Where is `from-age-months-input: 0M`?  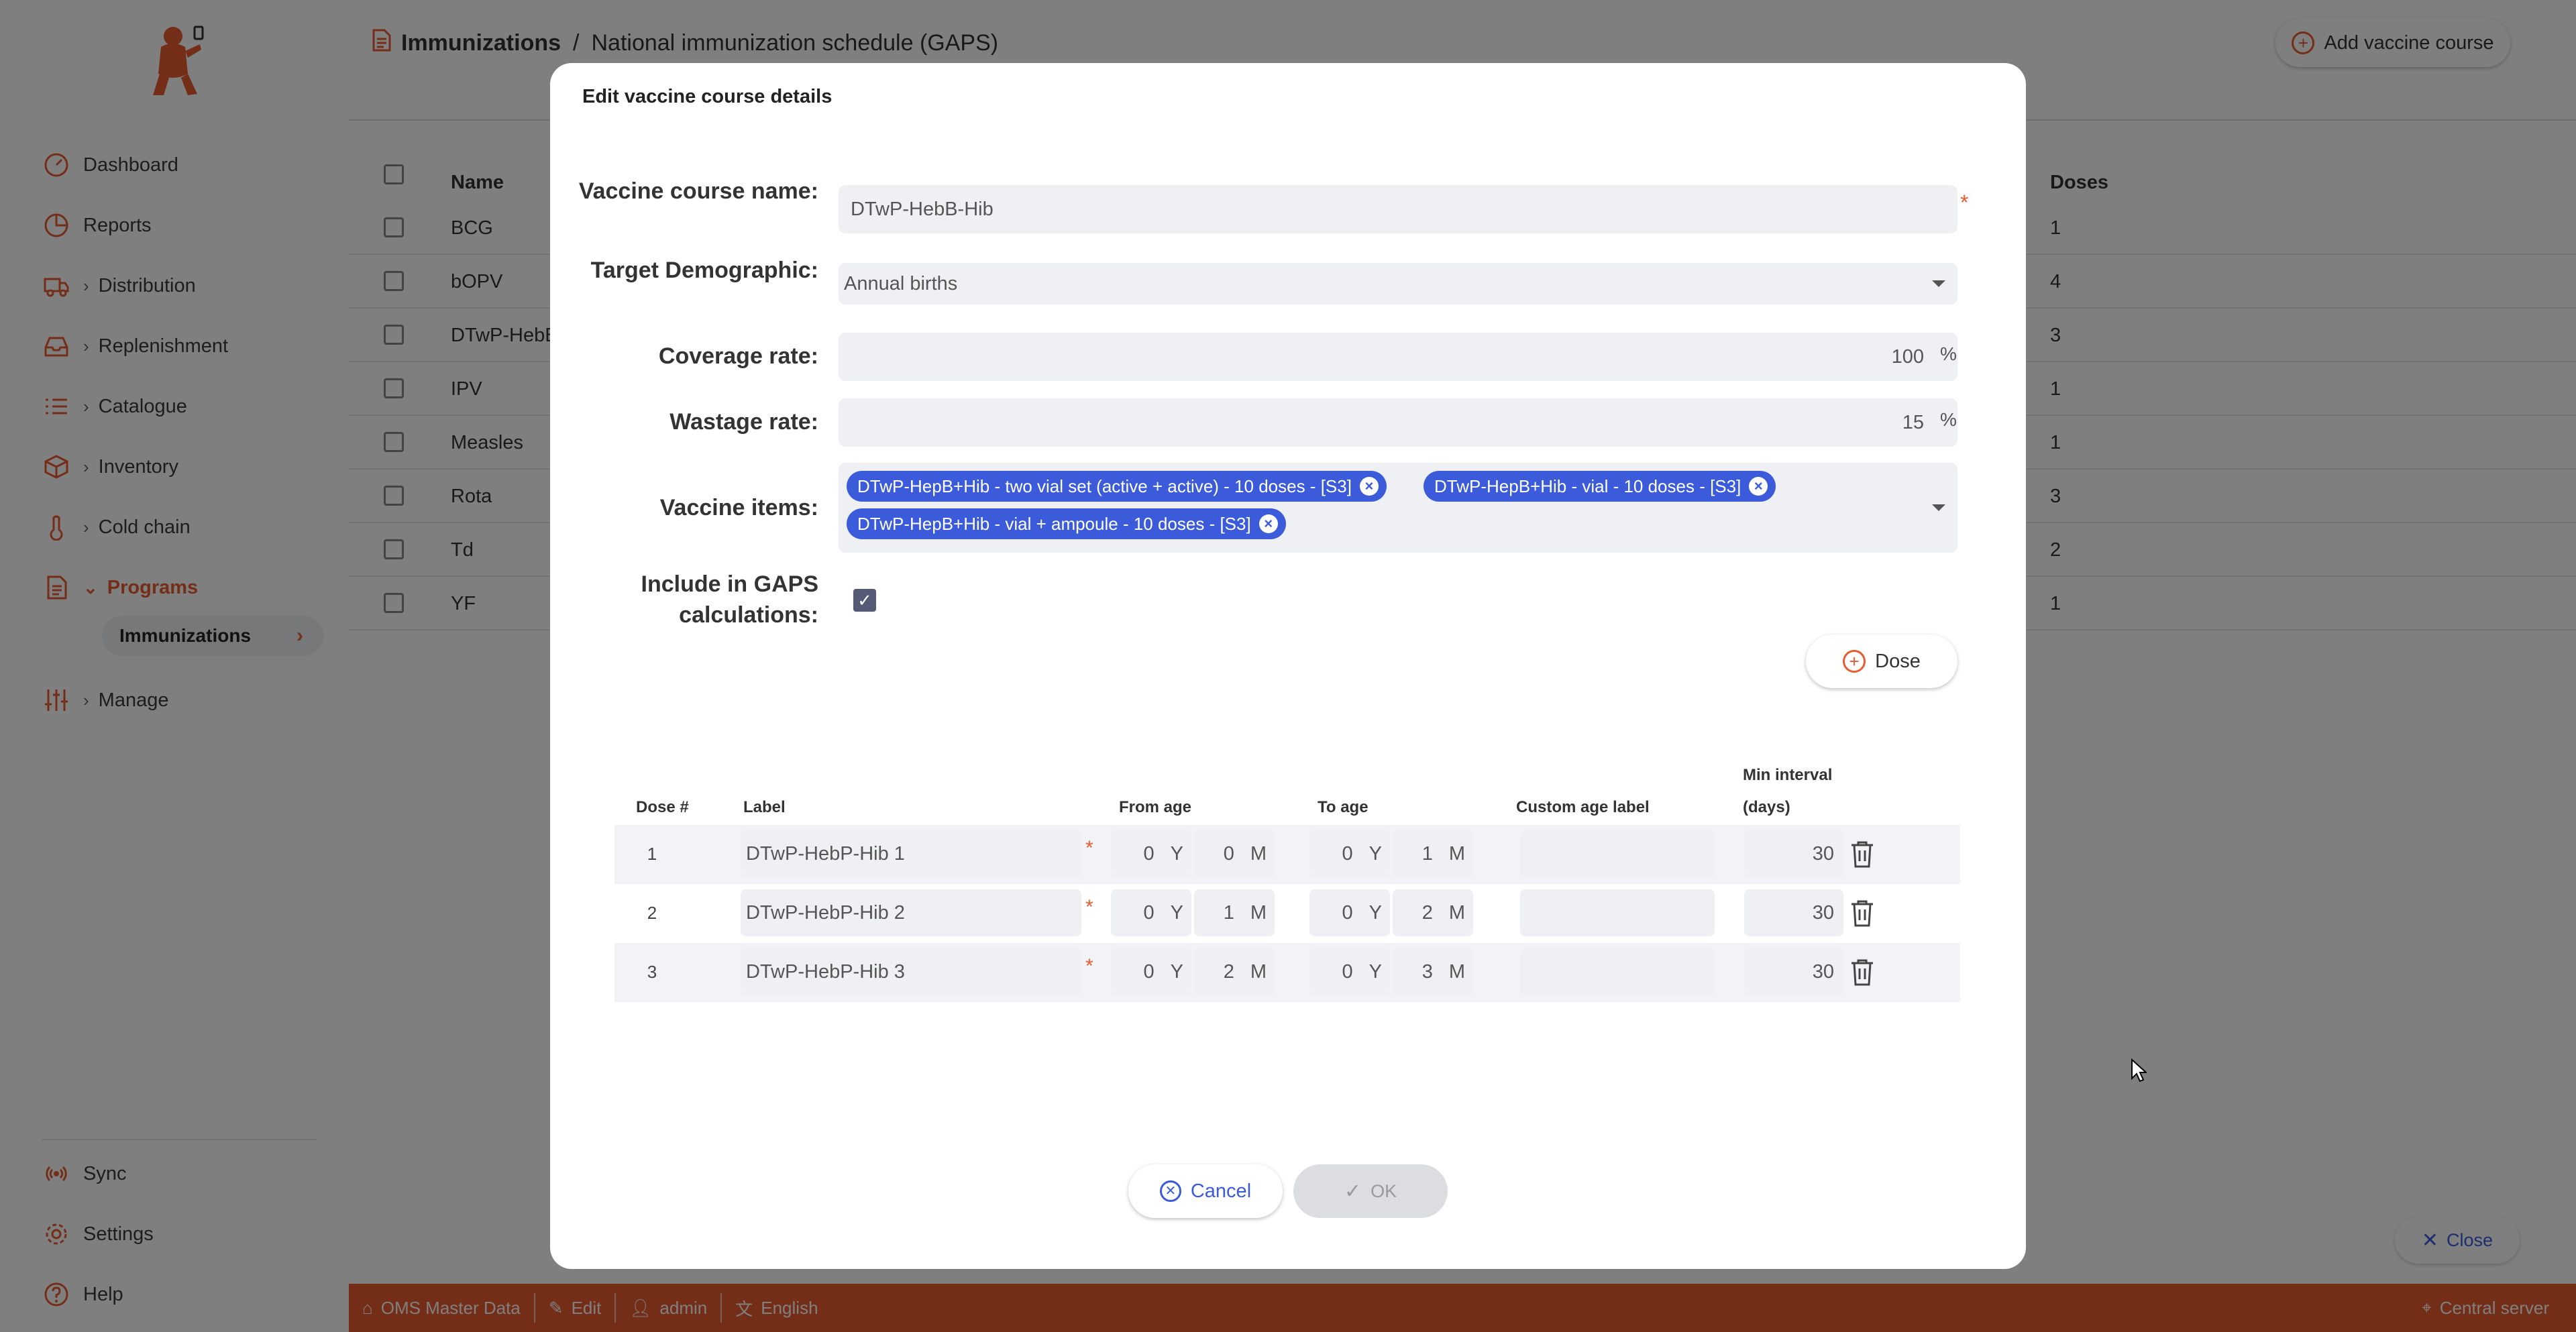 from-age-months-input: 0M is located at coordinates (1234, 853).